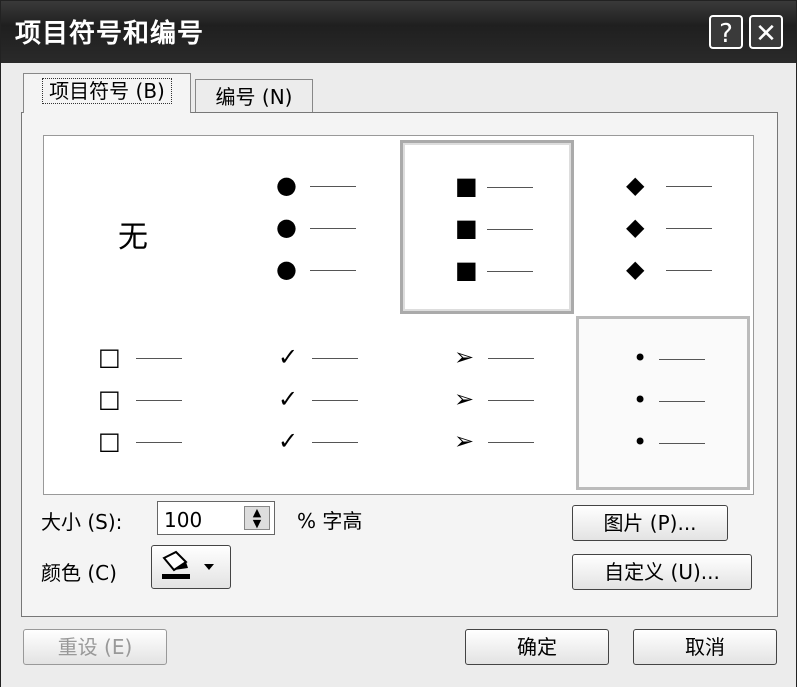  I want to click on size-suffix: % 字高, so click(330, 521).